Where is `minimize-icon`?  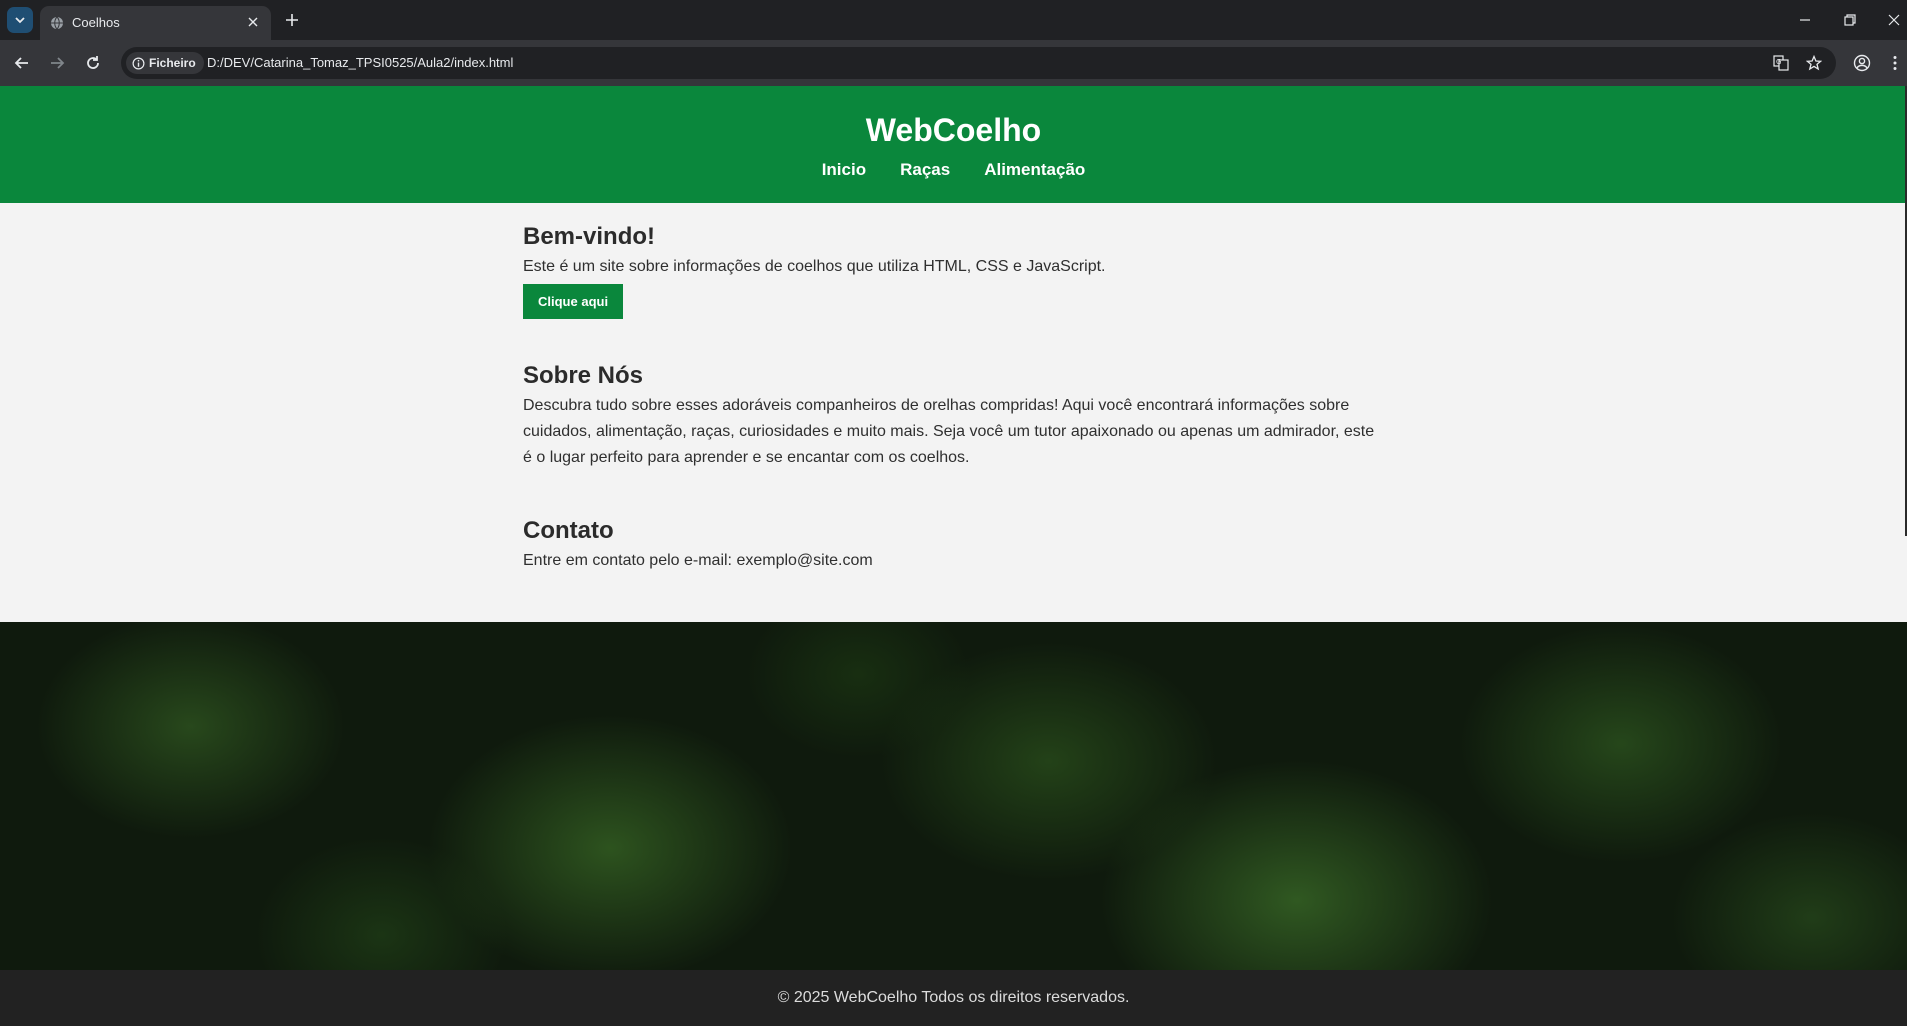 minimize-icon is located at coordinates (1805, 20).